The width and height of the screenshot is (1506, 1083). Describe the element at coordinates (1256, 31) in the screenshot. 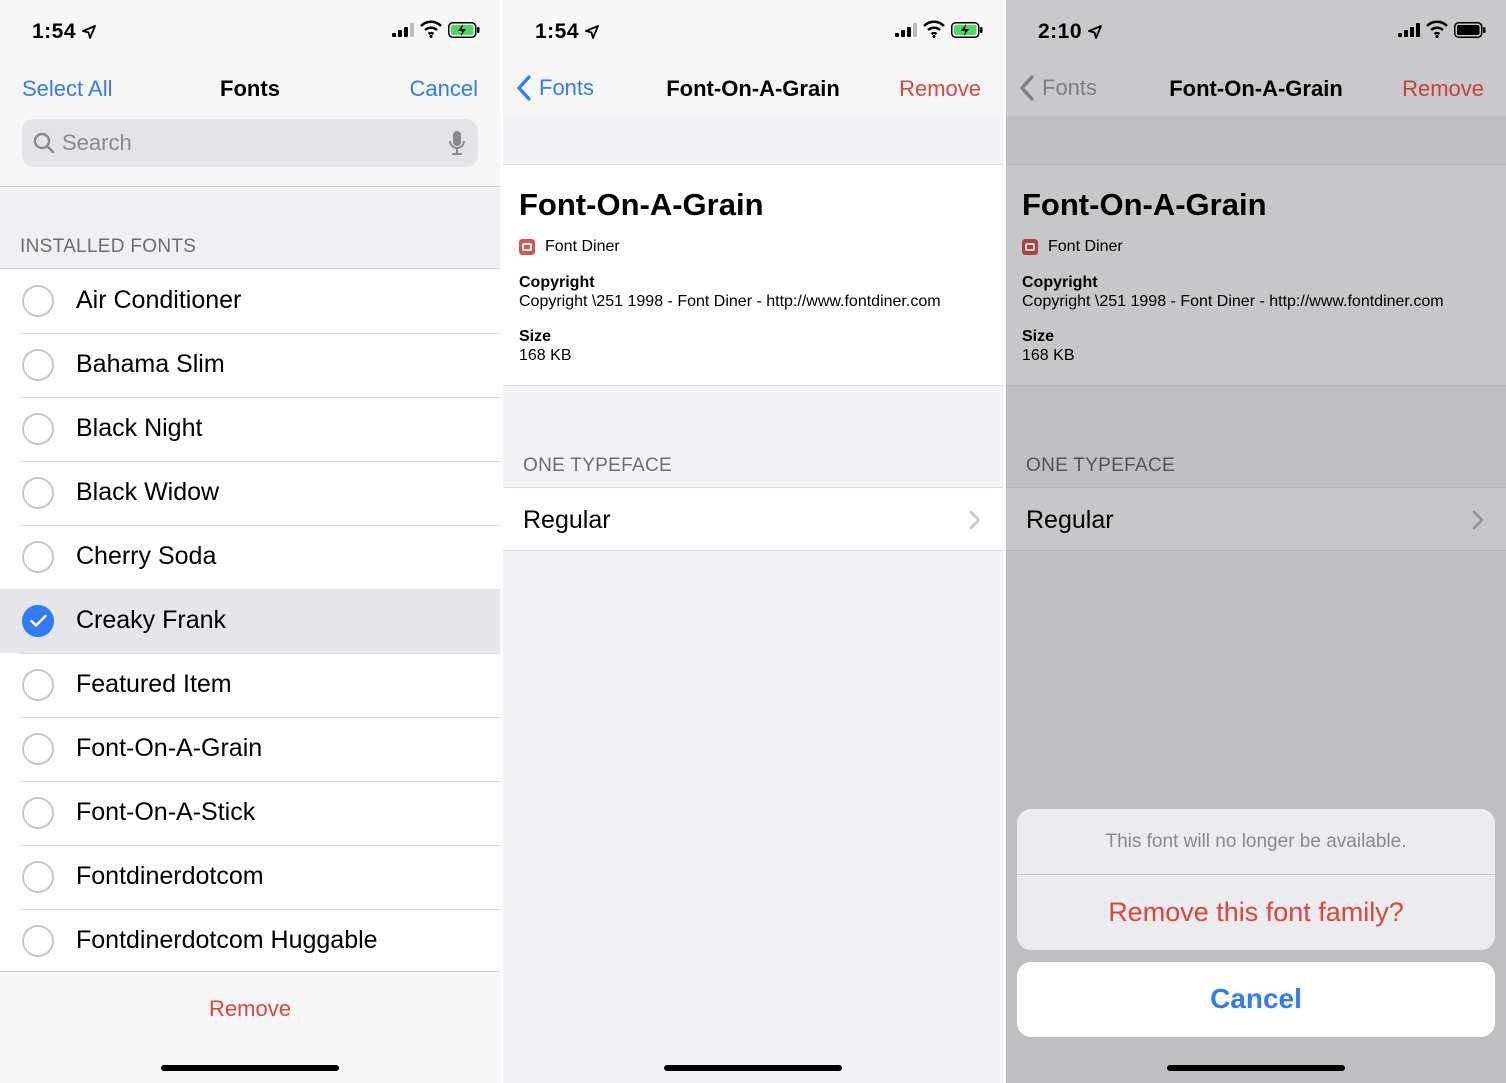

I see `status-bar: 2:10` at that location.